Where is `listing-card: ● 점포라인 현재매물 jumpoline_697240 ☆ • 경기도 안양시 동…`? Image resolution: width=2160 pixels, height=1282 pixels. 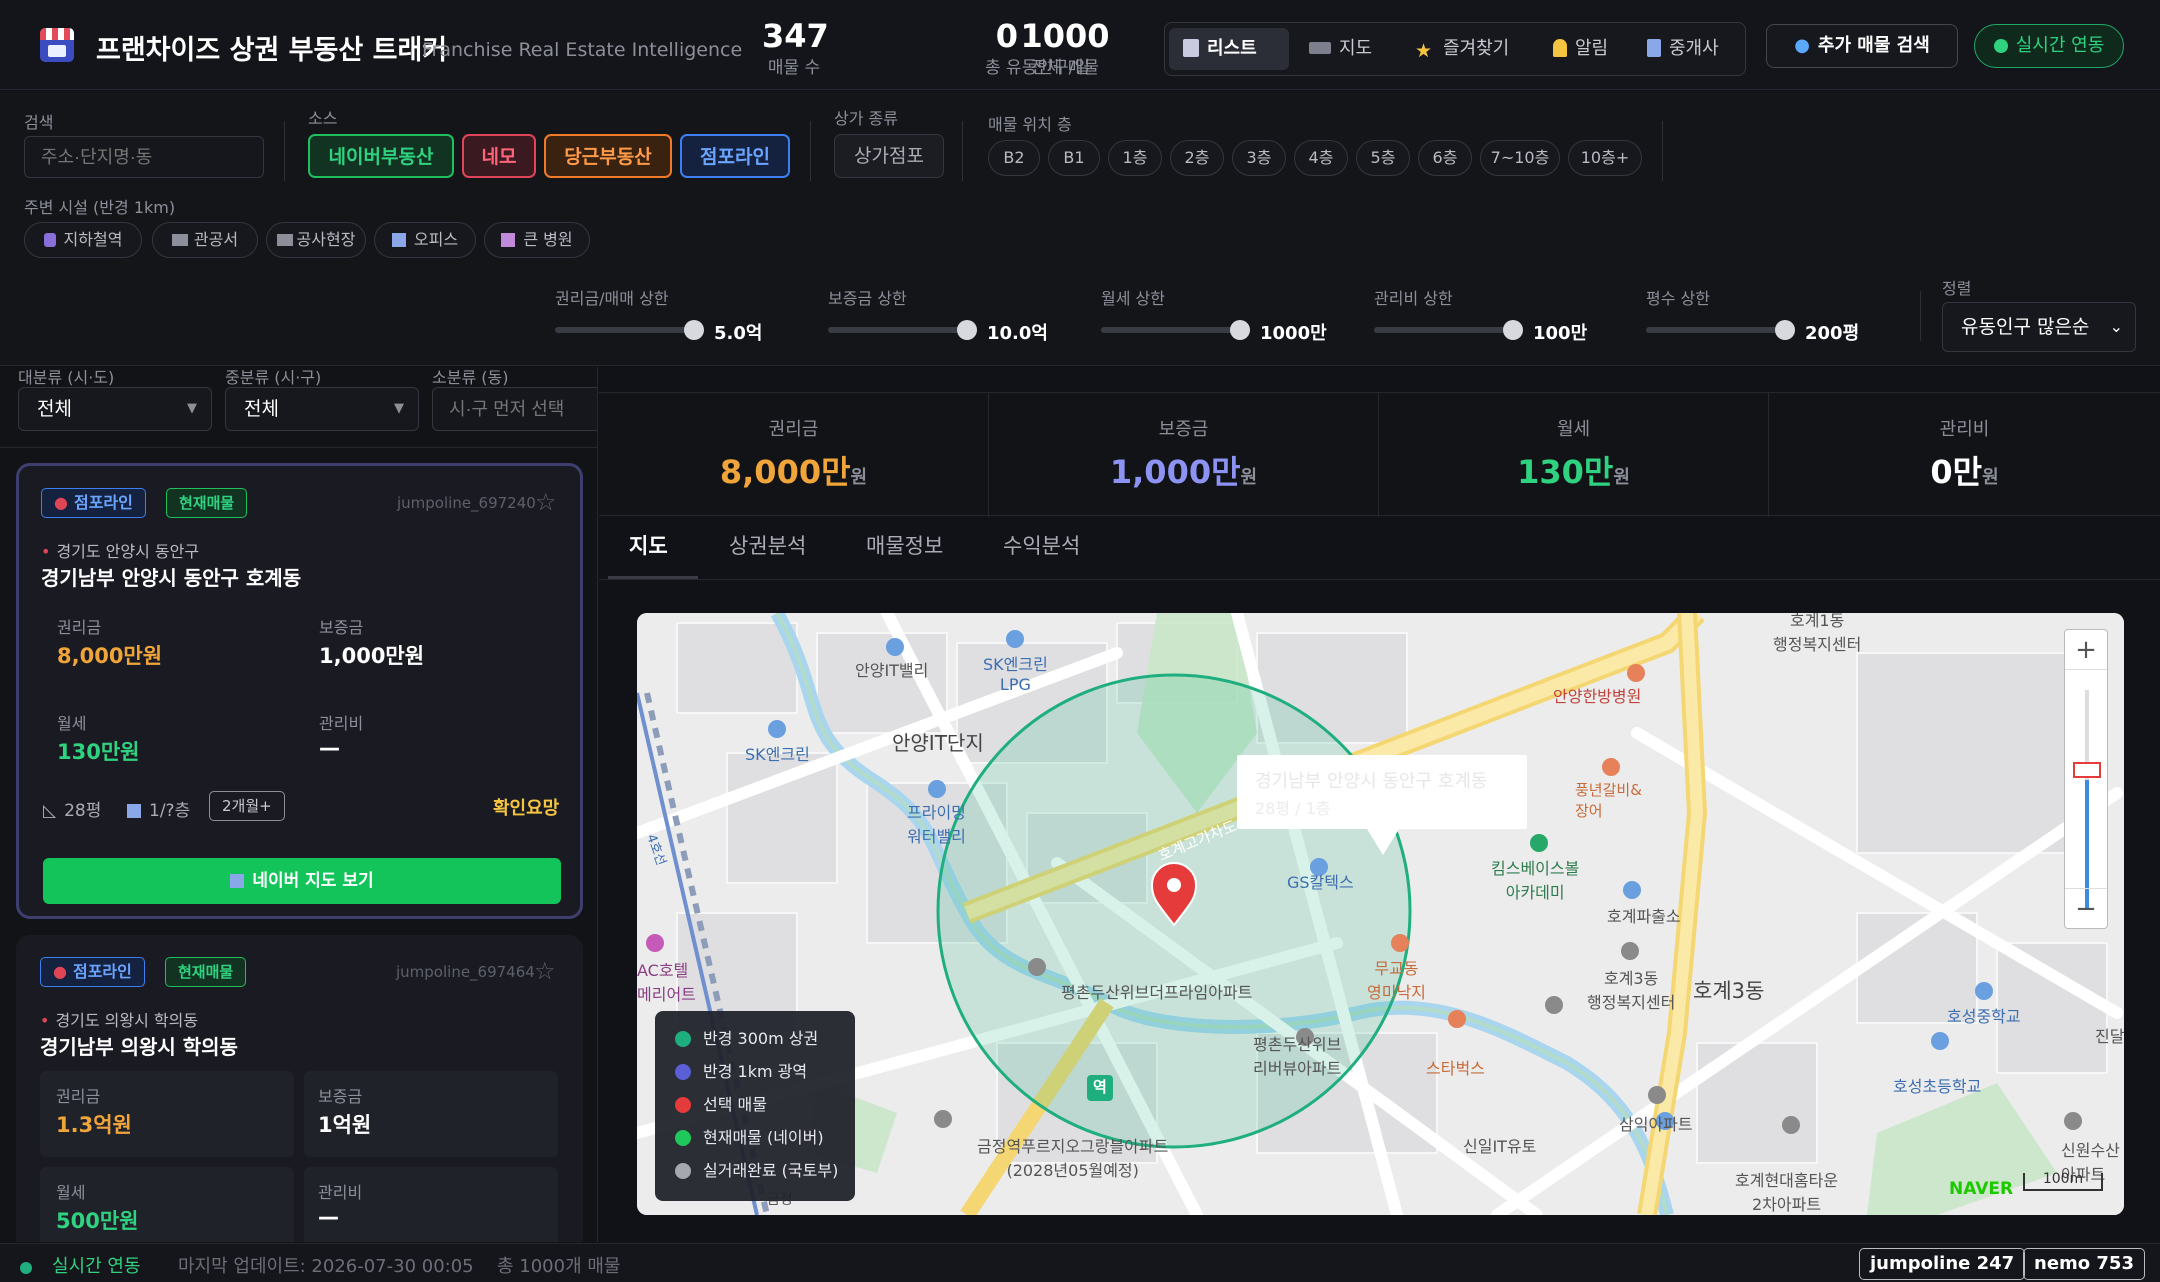 listing-card: ● 점포라인 현재매물 jumpoline_697240 ☆ • 경기도 안양시 동… is located at coordinates (299, 691).